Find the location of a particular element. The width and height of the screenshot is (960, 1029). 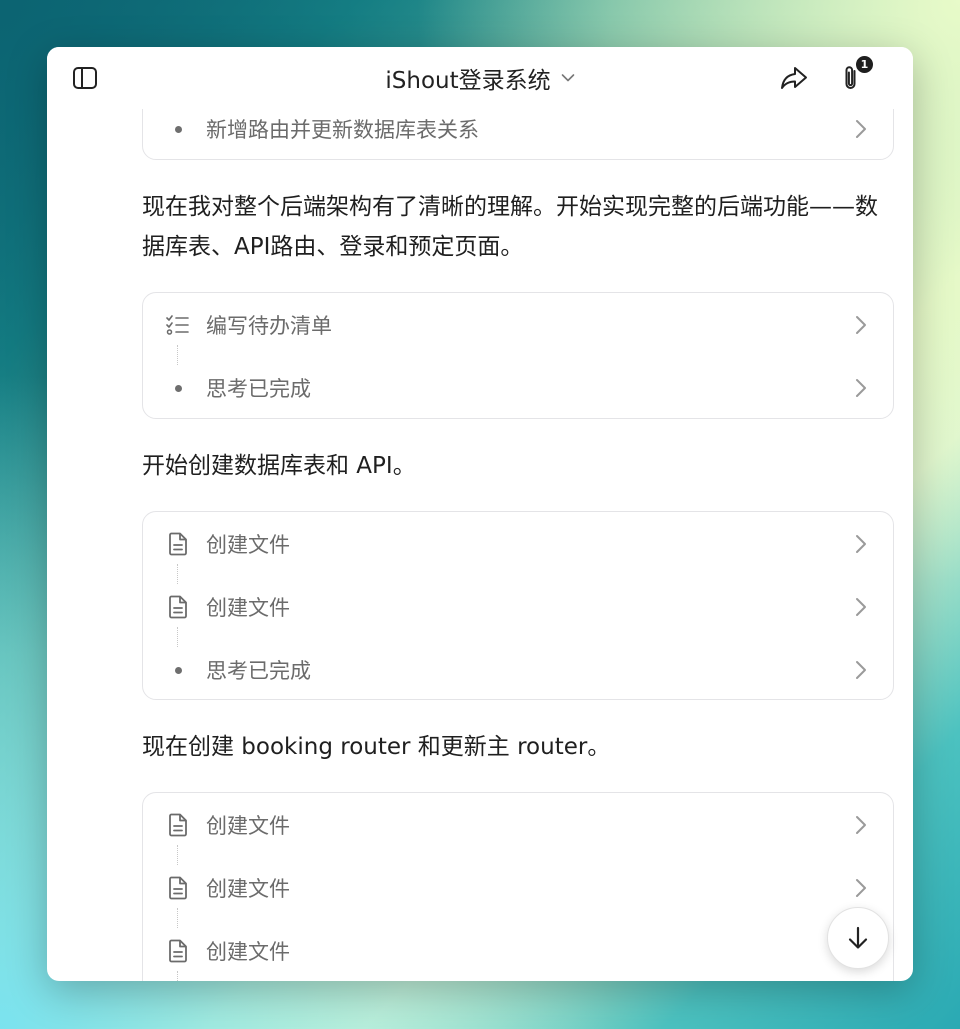

share-button is located at coordinates (794, 78).